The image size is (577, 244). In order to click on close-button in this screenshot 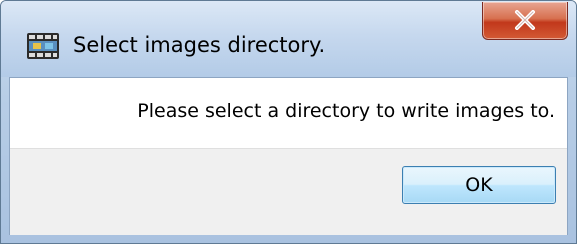, I will do `click(525, 21)`.